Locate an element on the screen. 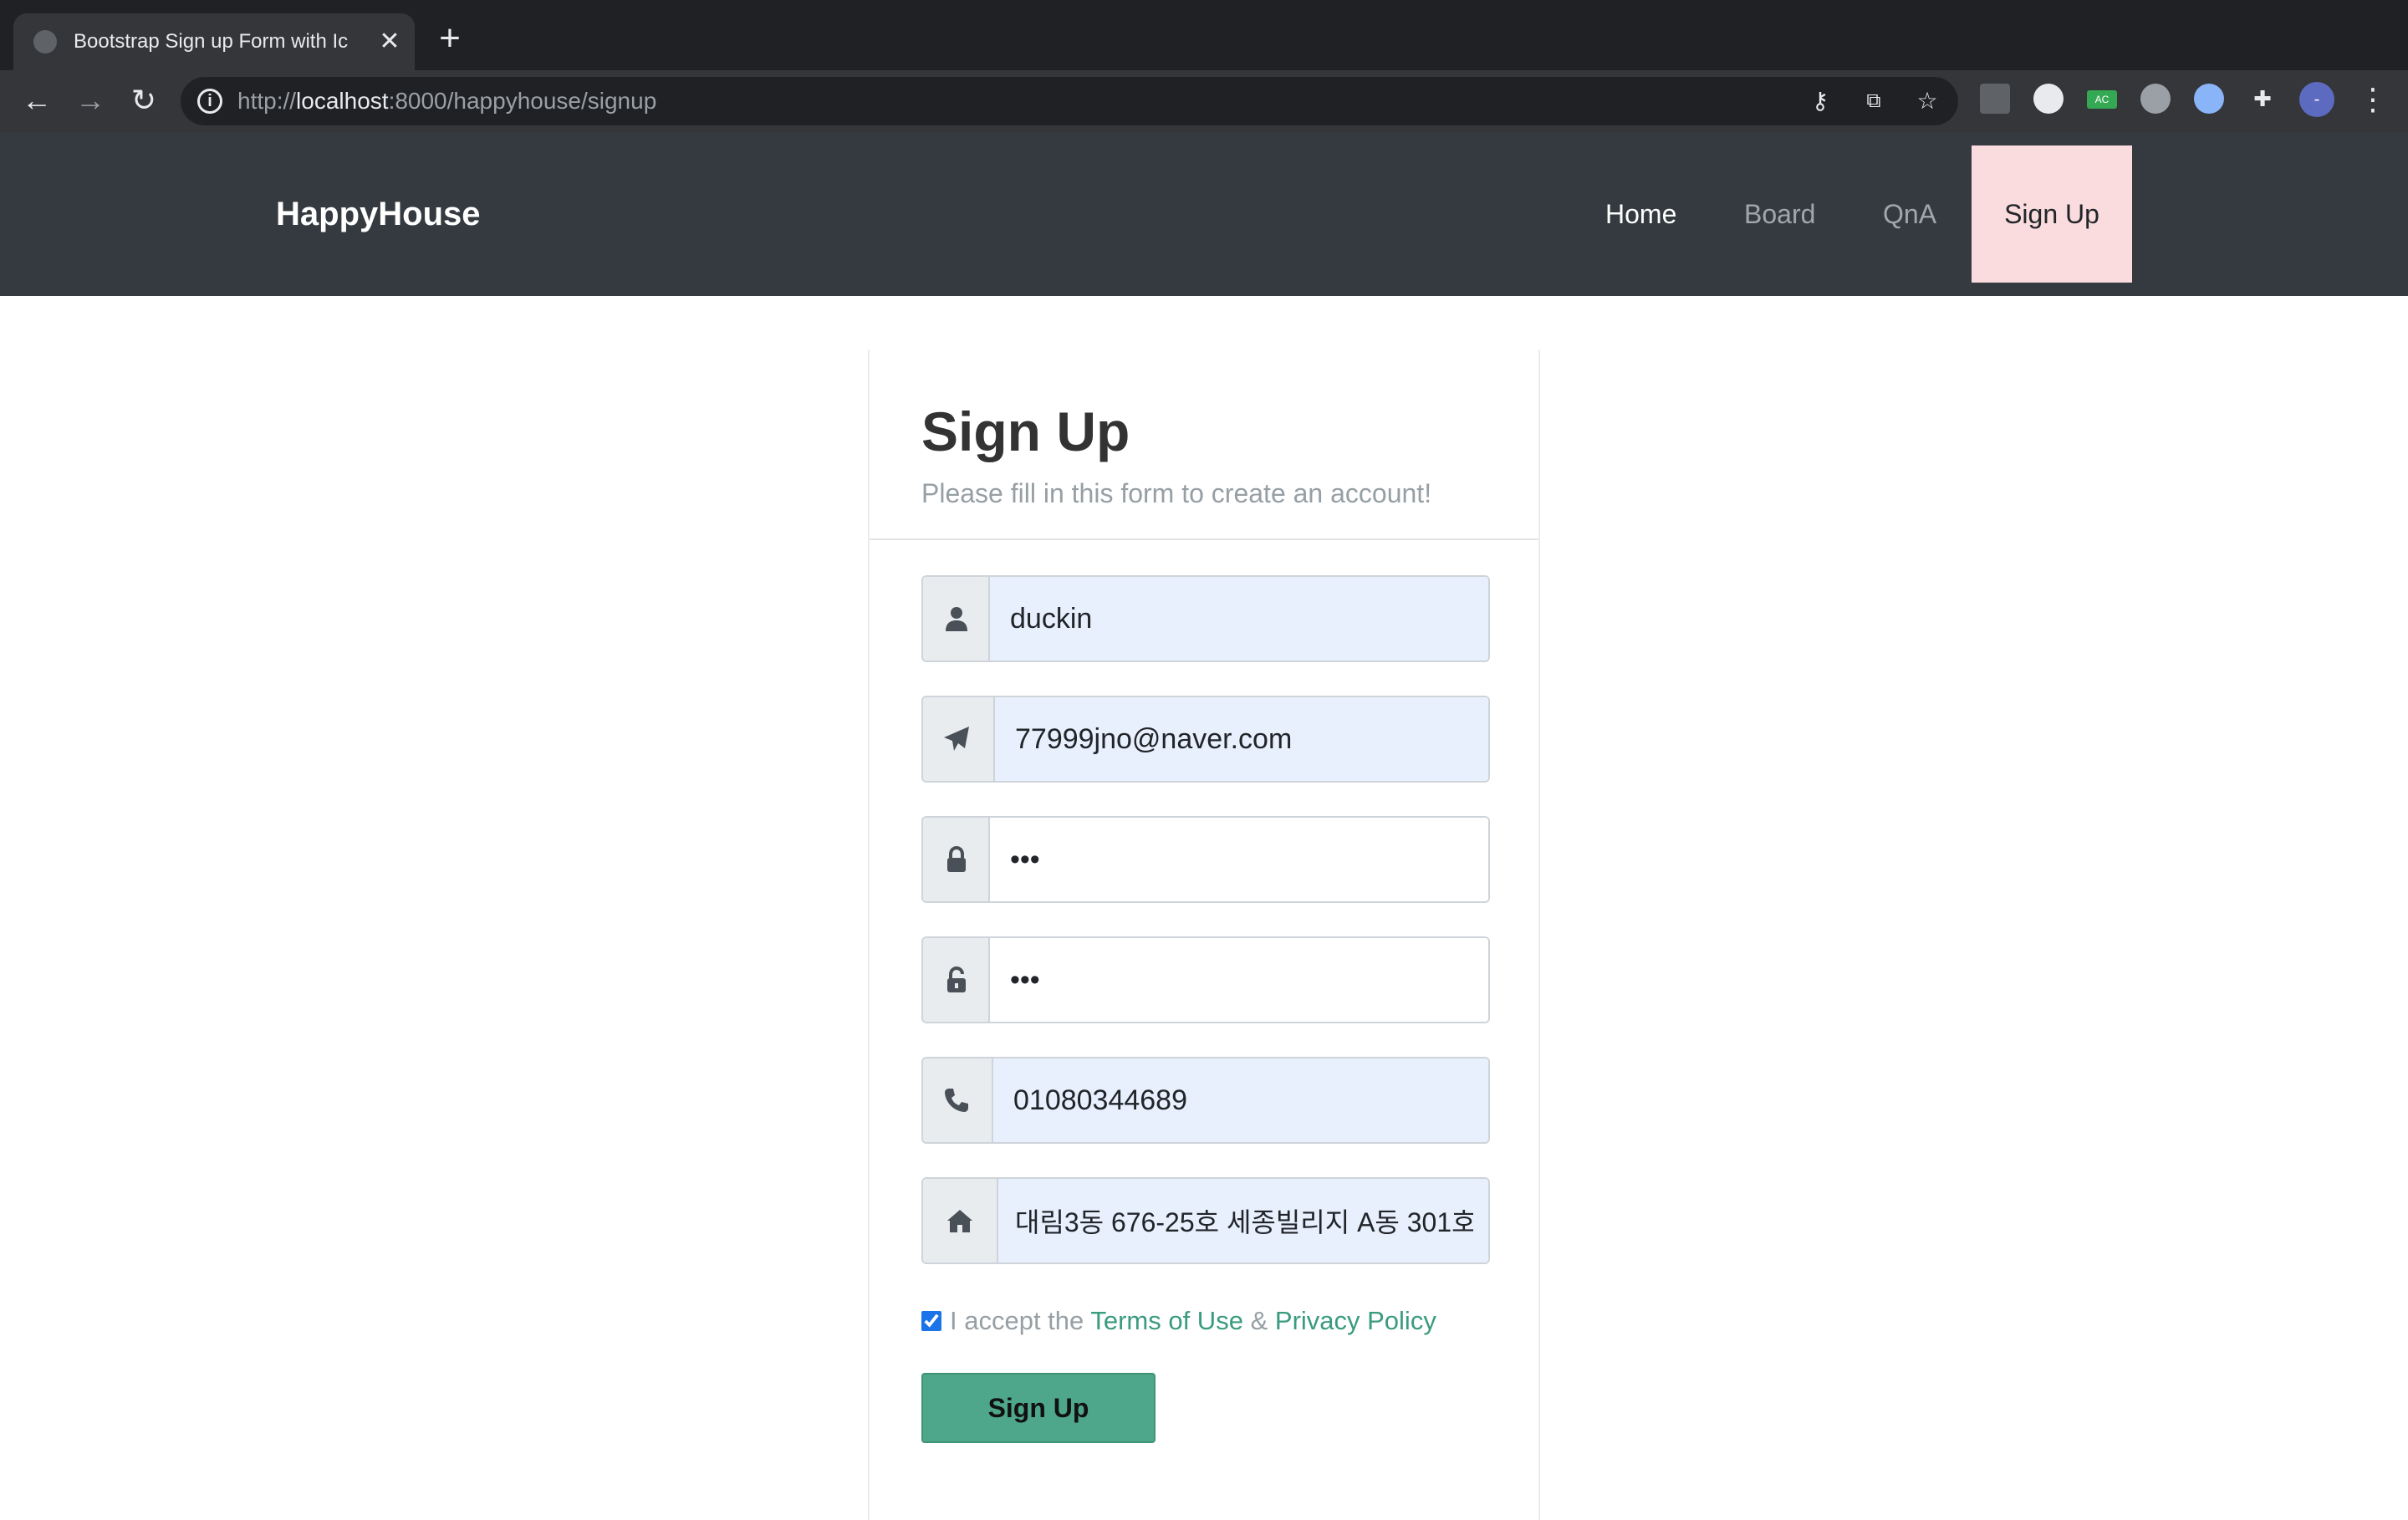  url-host: localhost is located at coordinates (343, 101).